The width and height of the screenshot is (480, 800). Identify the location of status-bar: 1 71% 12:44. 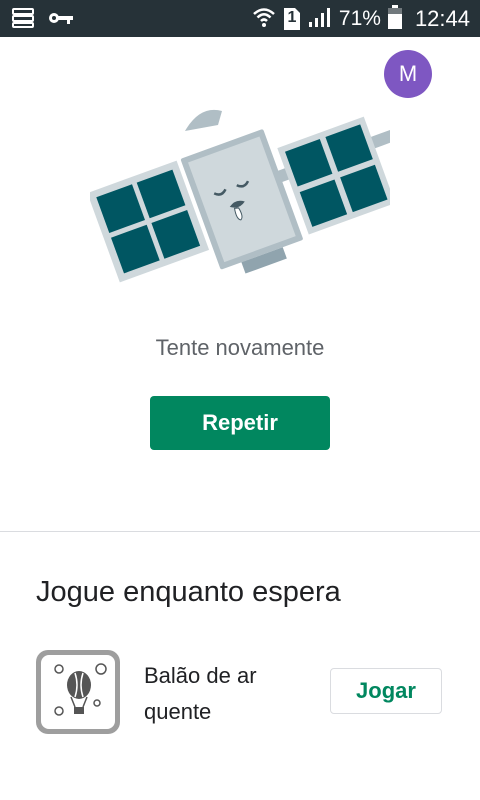
(240, 18).